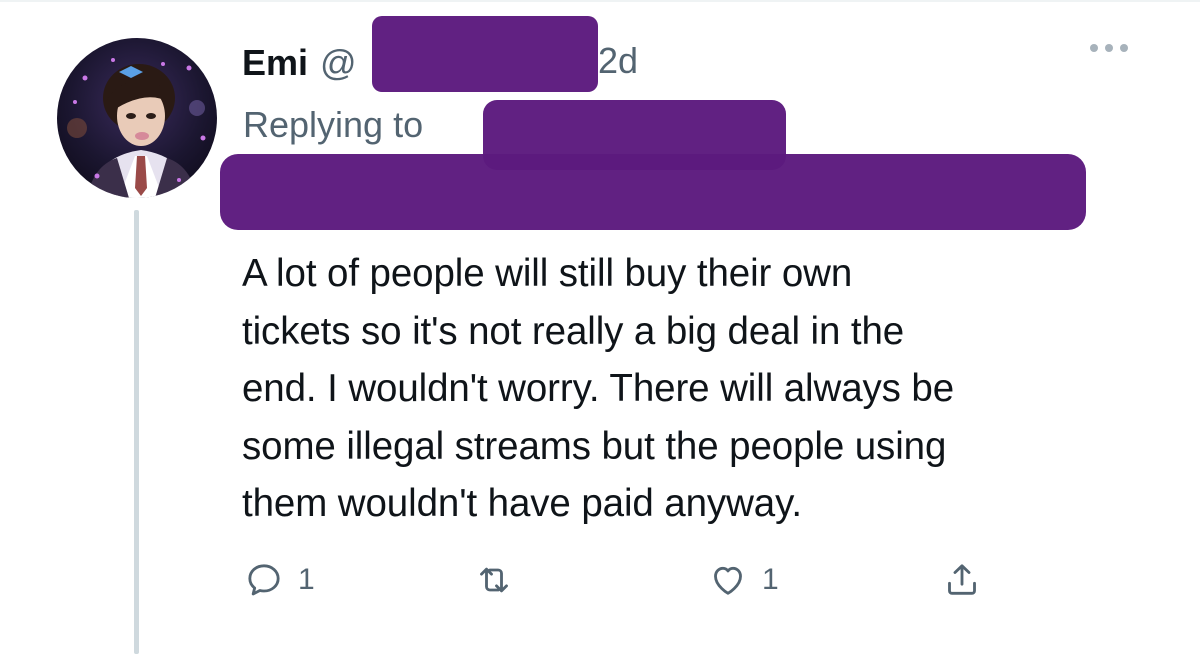 Image resolution: width=1200 pixels, height=654 pixels. Describe the element at coordinates (275, 63) in the screenshot. I see `author-display-name: Emi` at that location.